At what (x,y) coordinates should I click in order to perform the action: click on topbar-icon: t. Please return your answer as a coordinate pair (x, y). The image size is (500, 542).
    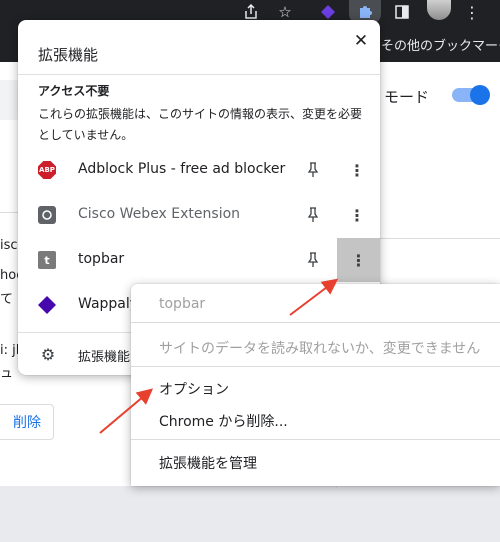
    Looking at the image, I should click on (47, 260).